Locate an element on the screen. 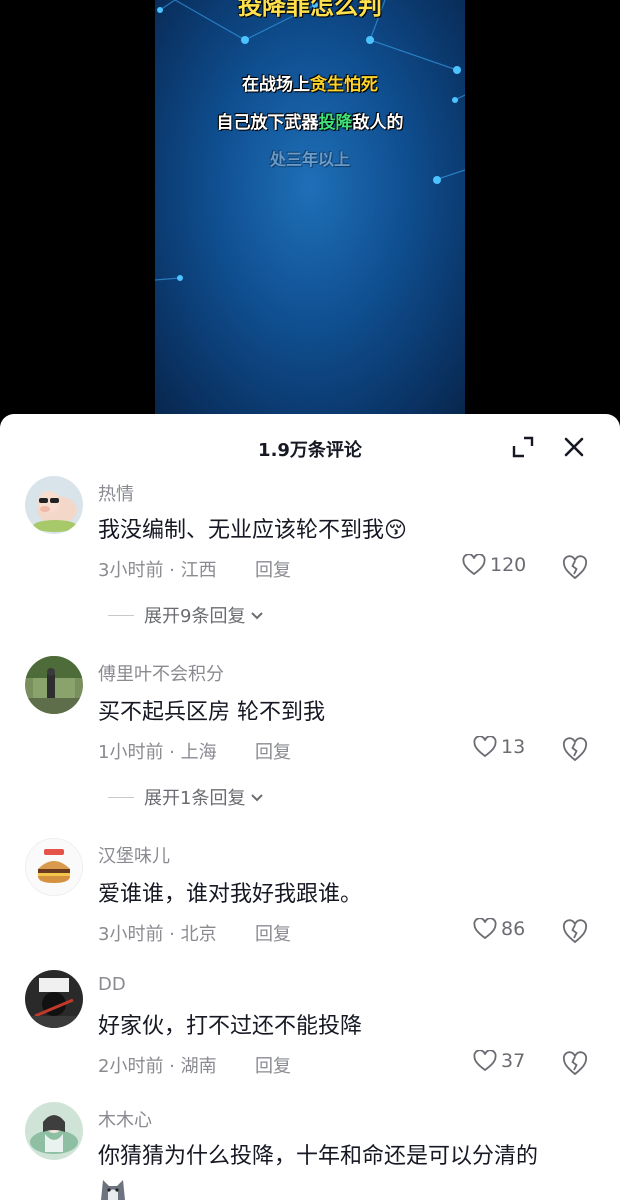 This screenshot has width=620, height=1200. comment-meta: 3小时前 · 北京 is located at coordinates (157, 934).